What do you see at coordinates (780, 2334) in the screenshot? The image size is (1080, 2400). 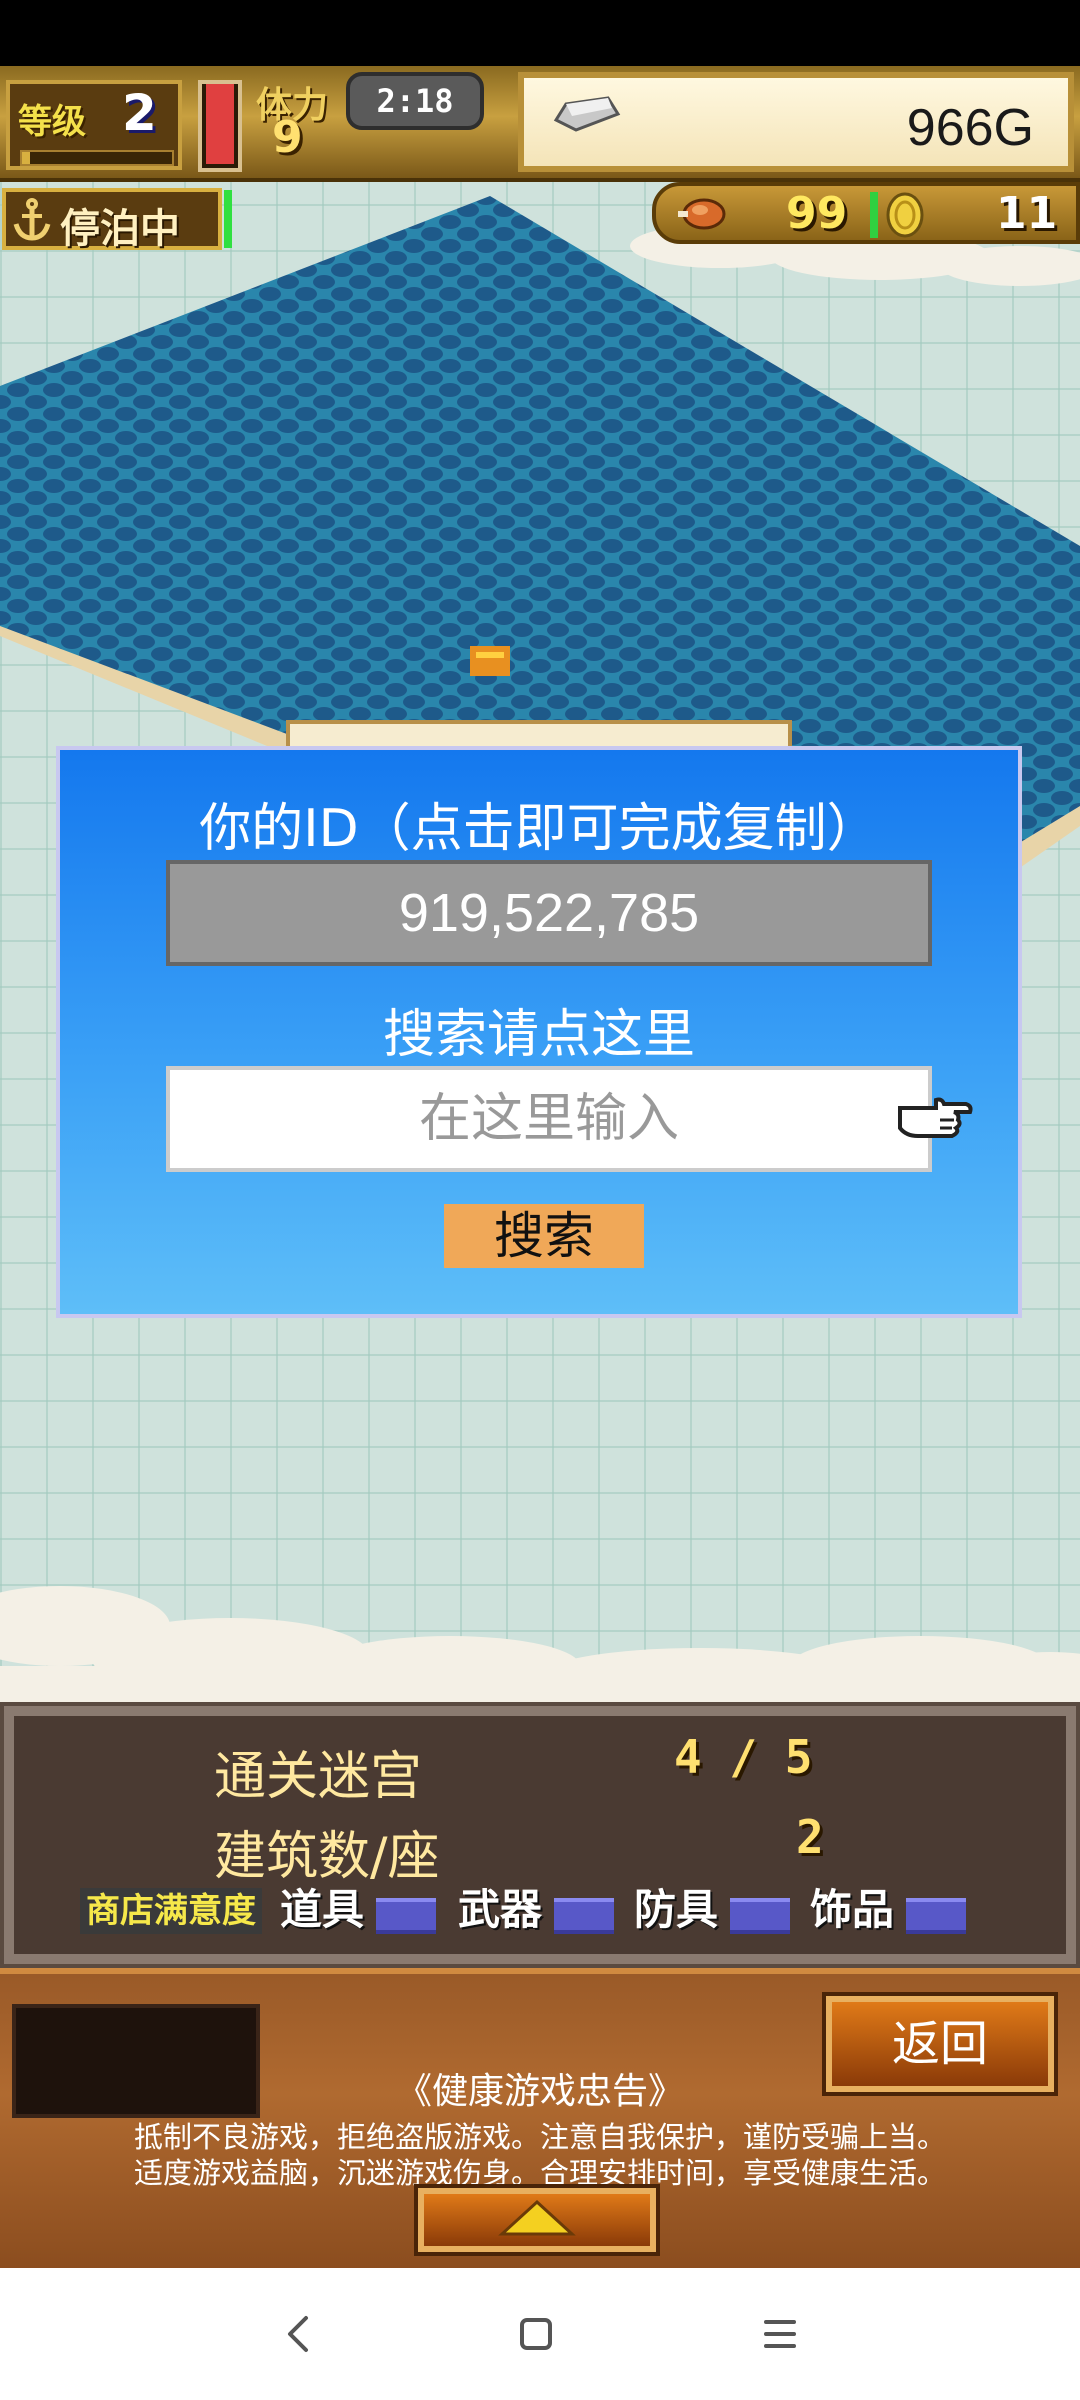 I see `nav-menu-icon` at bounding box center [780, 2334].